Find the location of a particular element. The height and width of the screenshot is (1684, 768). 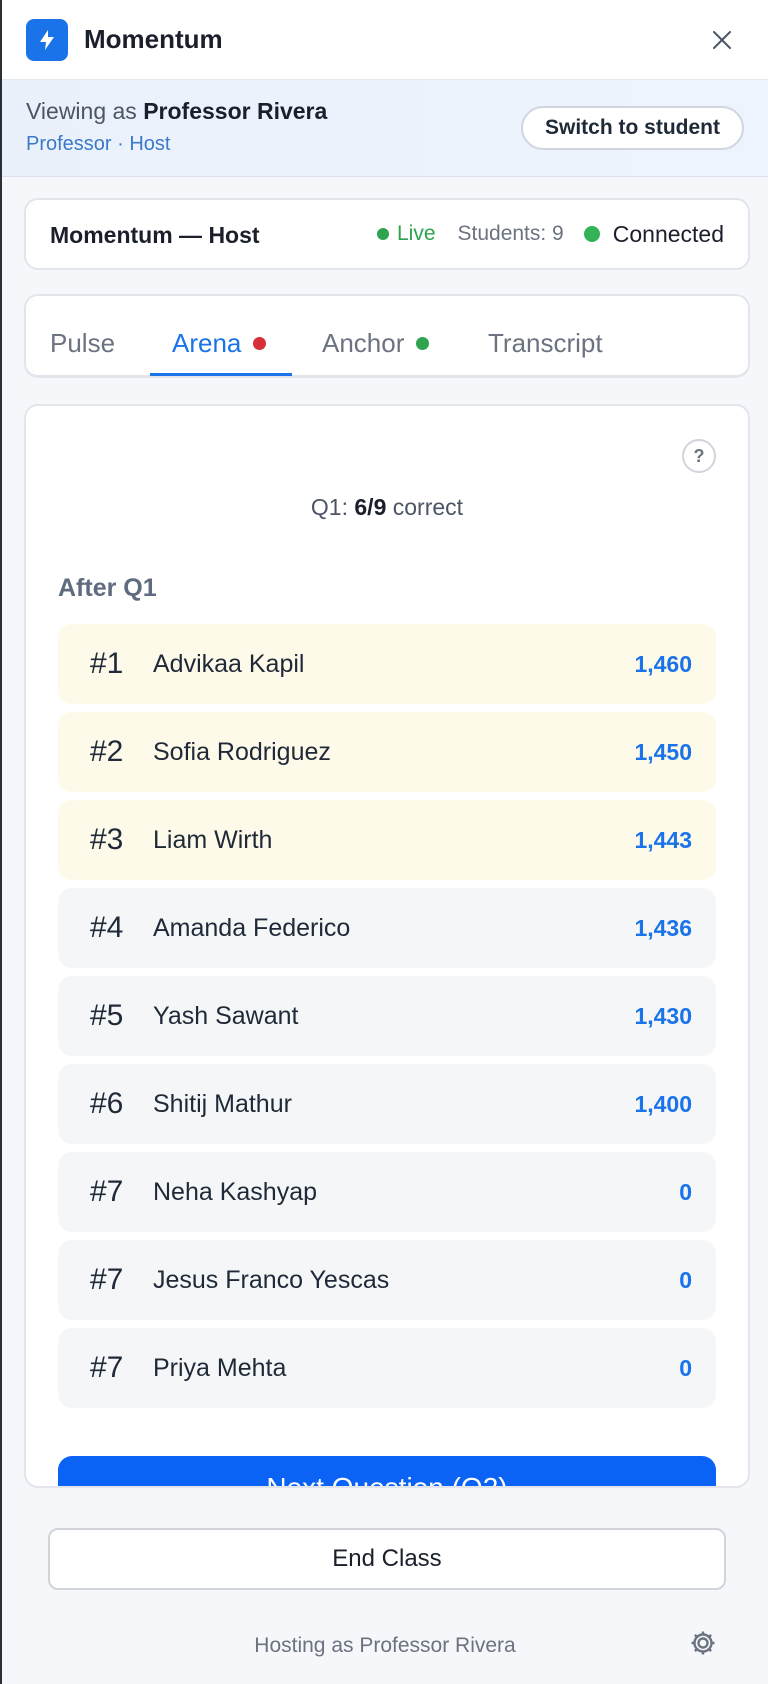

app-title: Momentum is located at coordinates (153, 39).